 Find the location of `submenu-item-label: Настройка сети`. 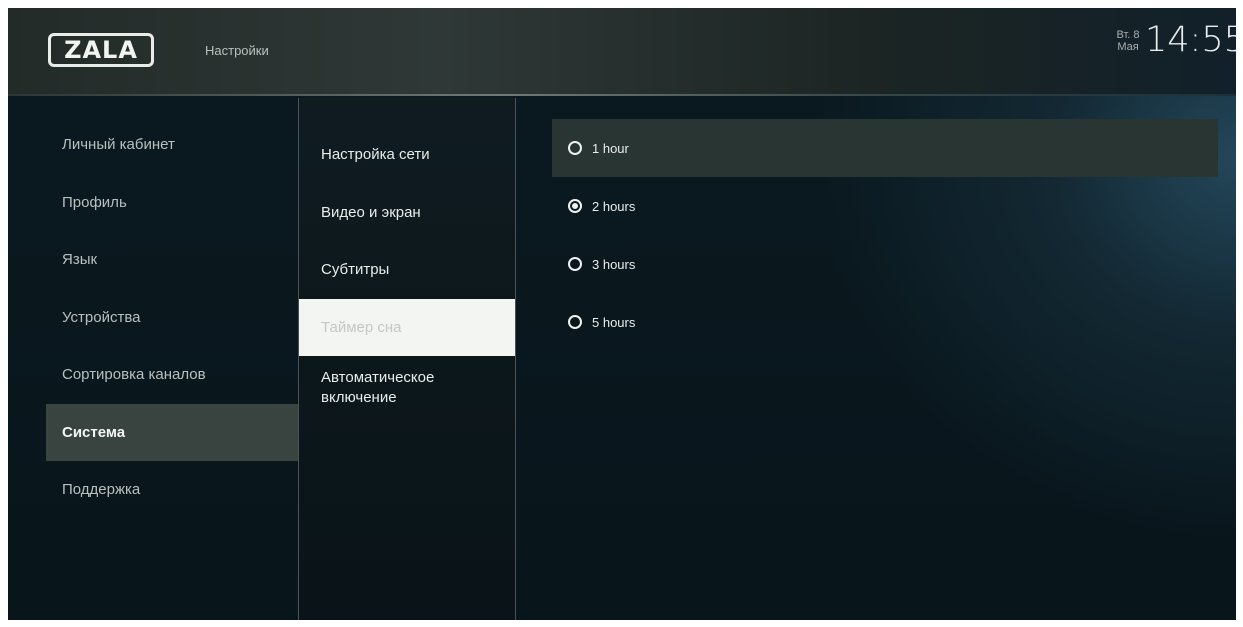

submenu-item-label: Настройка сети is located at coordinates (375, 155).